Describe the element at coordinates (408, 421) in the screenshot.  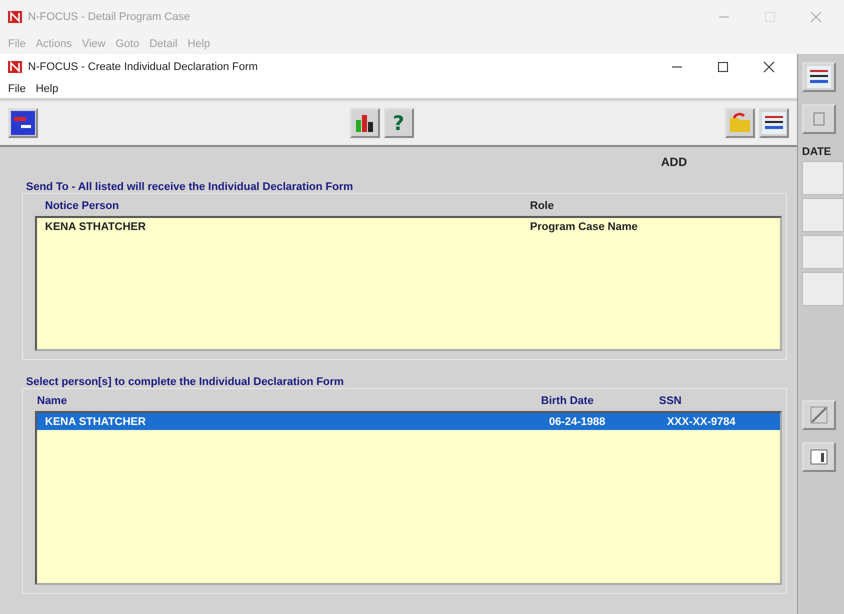
I see `list-row: KENA STHATCHER 06-24-1988 XXX-XX-9784` at that location.